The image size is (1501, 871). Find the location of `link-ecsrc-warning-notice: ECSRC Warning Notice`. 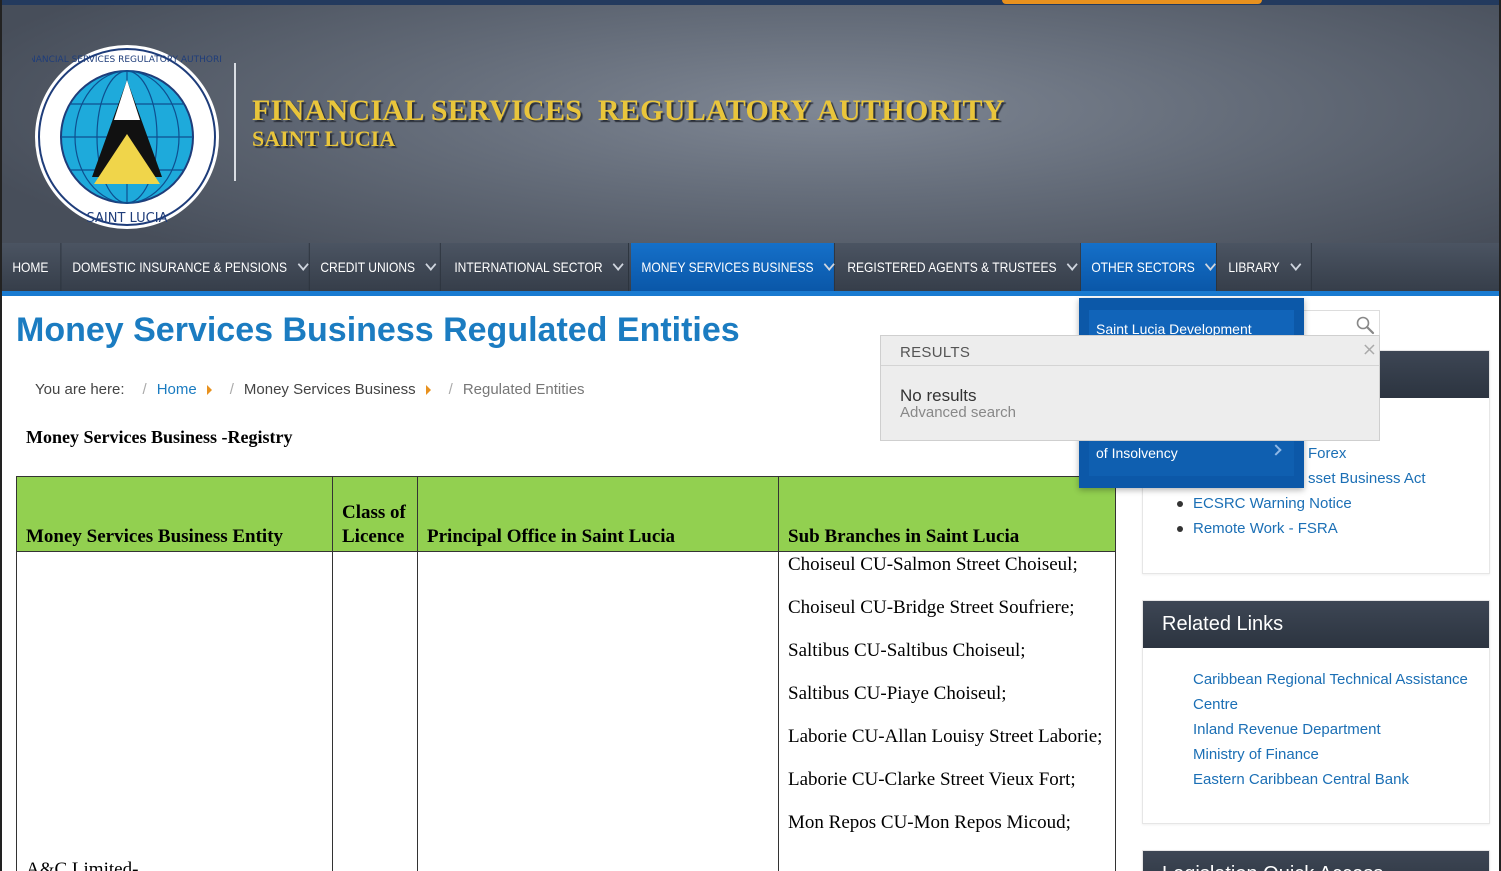

link-ecsrc-warning-notice: ECSRC Warning Notice is located at coordinates (1301, 503).